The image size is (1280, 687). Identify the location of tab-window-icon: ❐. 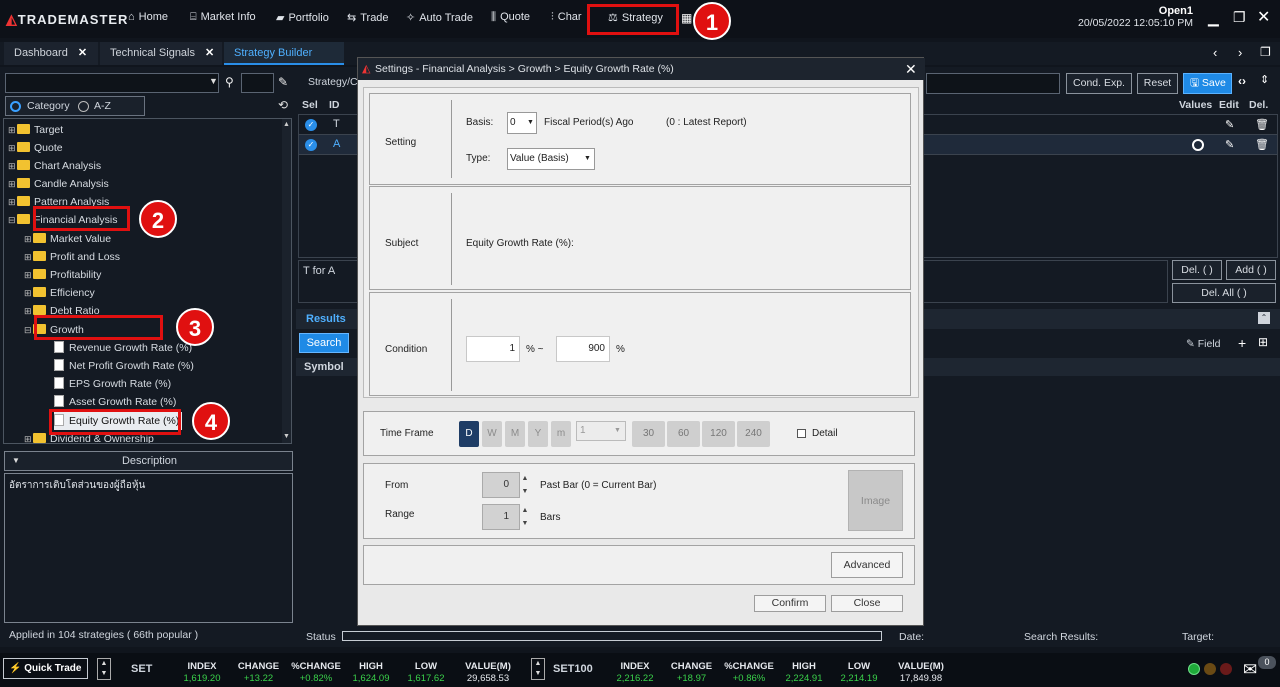
(1265, 52).